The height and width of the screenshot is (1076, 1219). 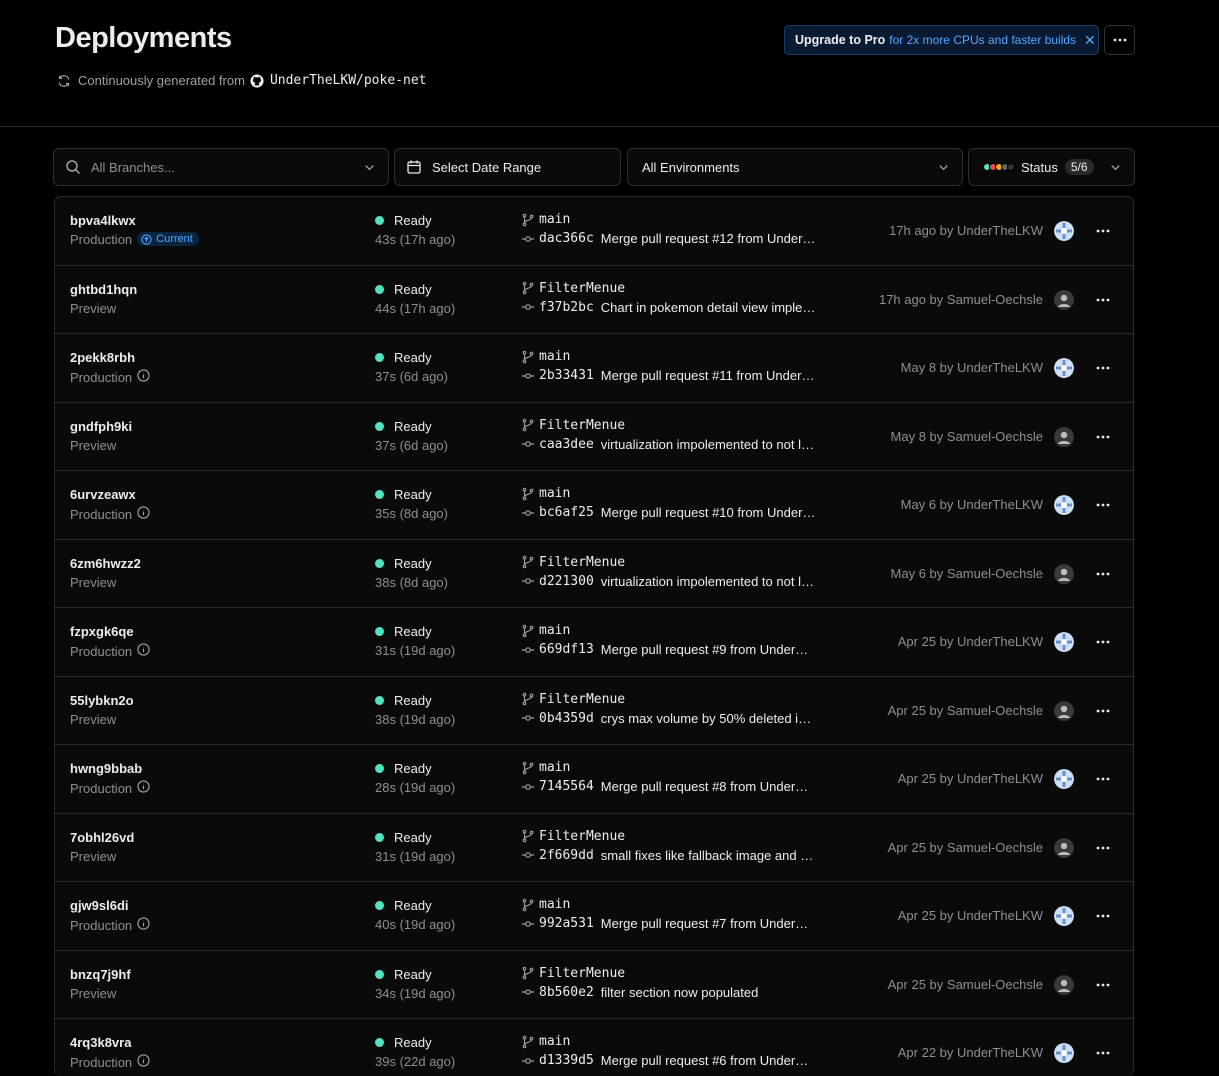 What do you see at coordinates (566, 786) in the screenshot?
I see `commit-hash: 7145564` at bounding box center [566, 786].